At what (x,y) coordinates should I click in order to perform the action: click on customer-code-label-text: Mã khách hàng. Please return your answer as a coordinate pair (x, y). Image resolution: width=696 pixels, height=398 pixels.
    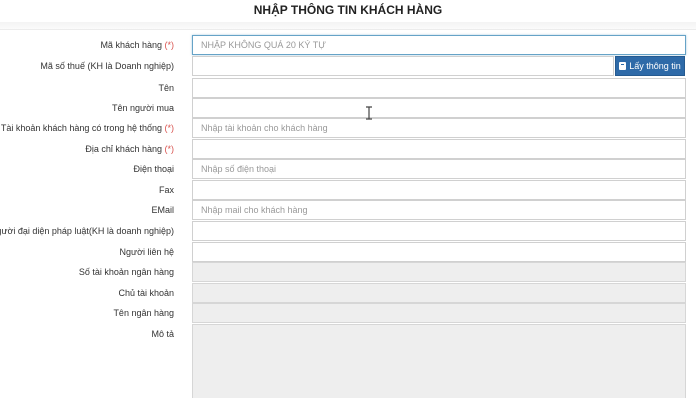
    Looking at the image, I should click on (131, 45).